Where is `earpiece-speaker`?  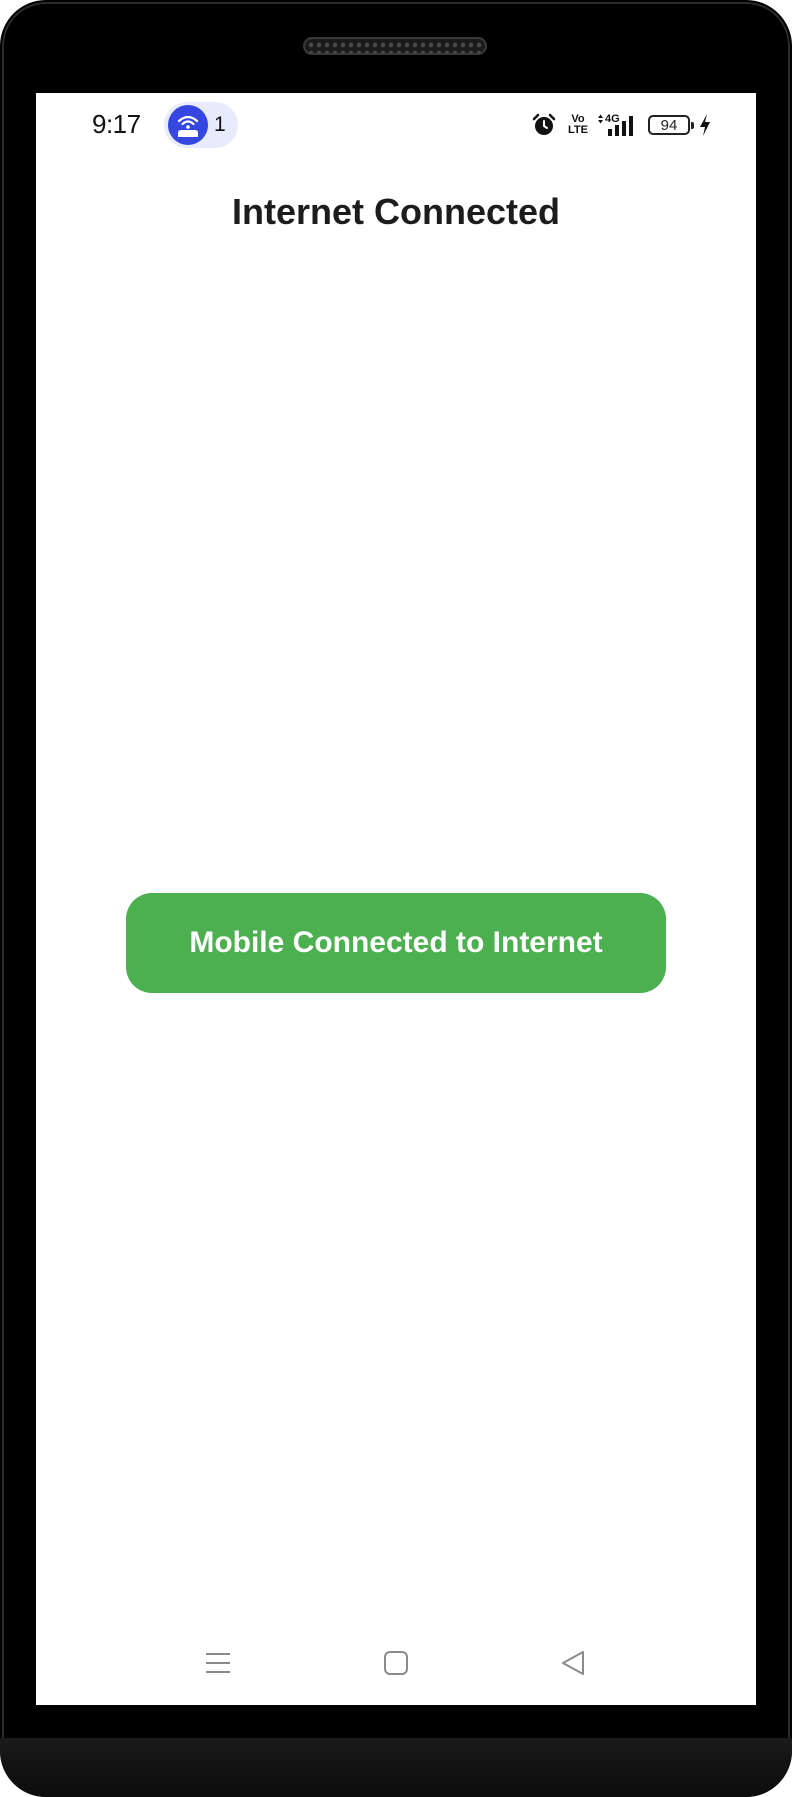
earpiece-speaker is located at coordinates (395, 46).